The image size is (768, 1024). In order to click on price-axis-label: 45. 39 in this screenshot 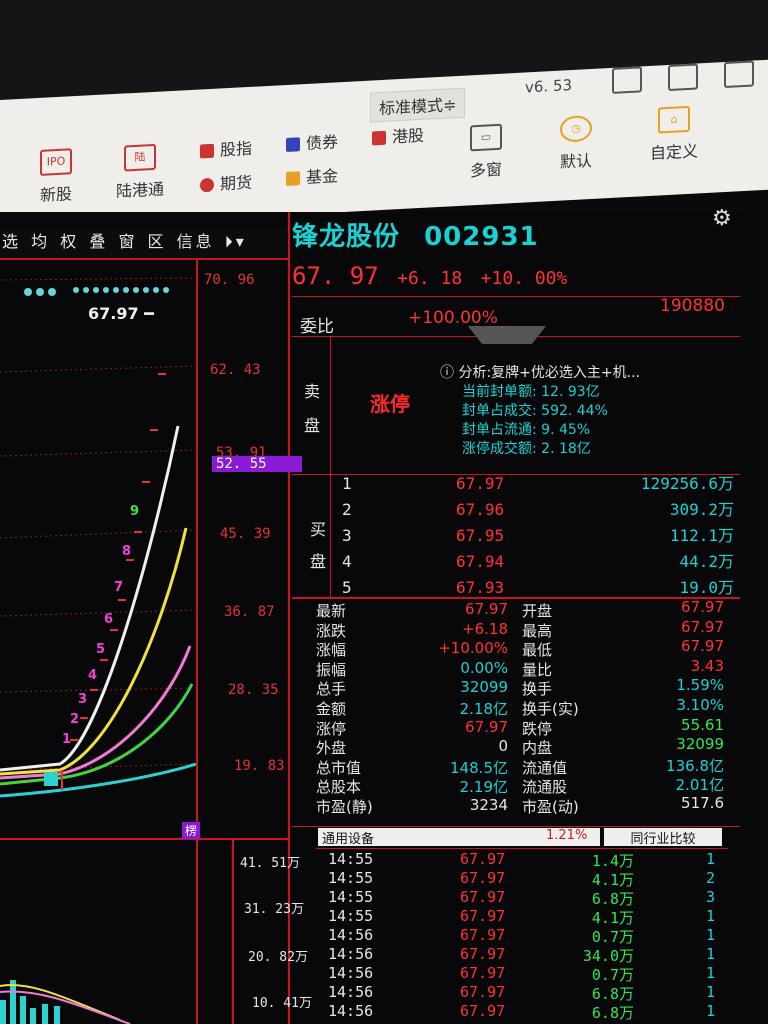, I will do `click(245, 534)`.